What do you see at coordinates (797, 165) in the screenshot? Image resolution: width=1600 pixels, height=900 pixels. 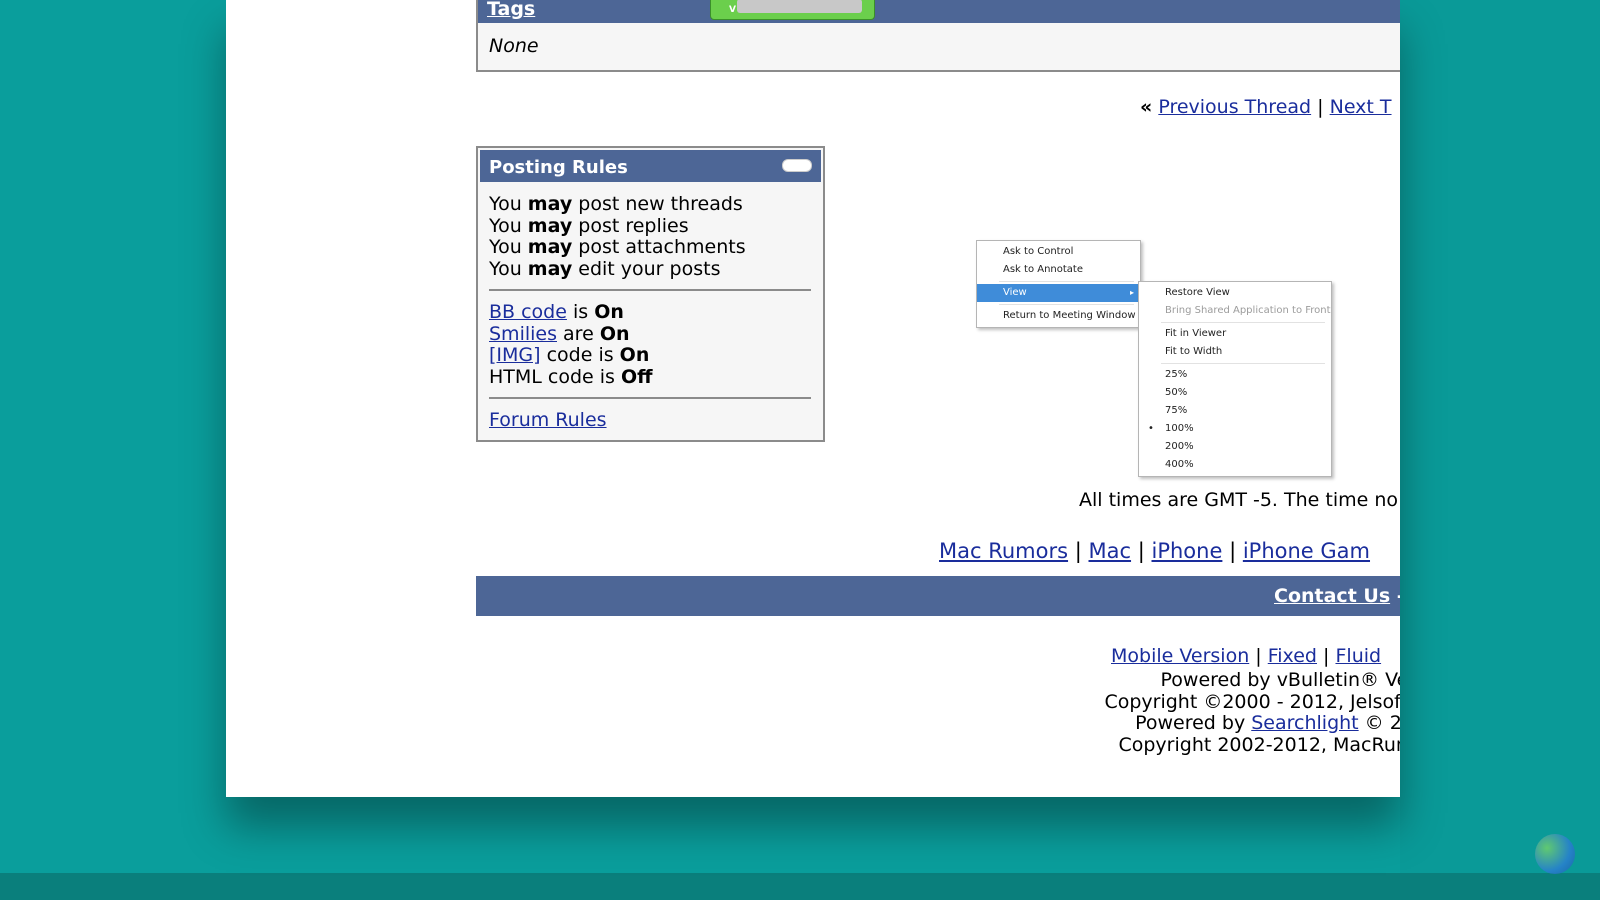 I see `collapse-button` at bounding box center [797, 165].